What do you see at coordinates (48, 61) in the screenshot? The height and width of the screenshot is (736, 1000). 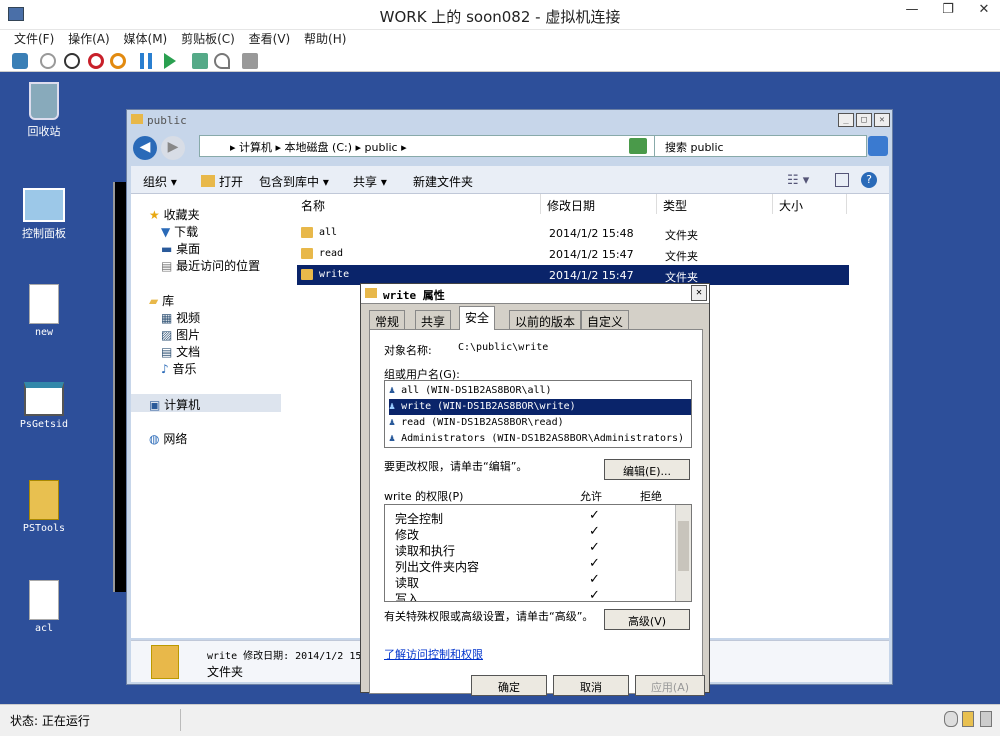 I see `start-icon` at bounding box center [48, 61].